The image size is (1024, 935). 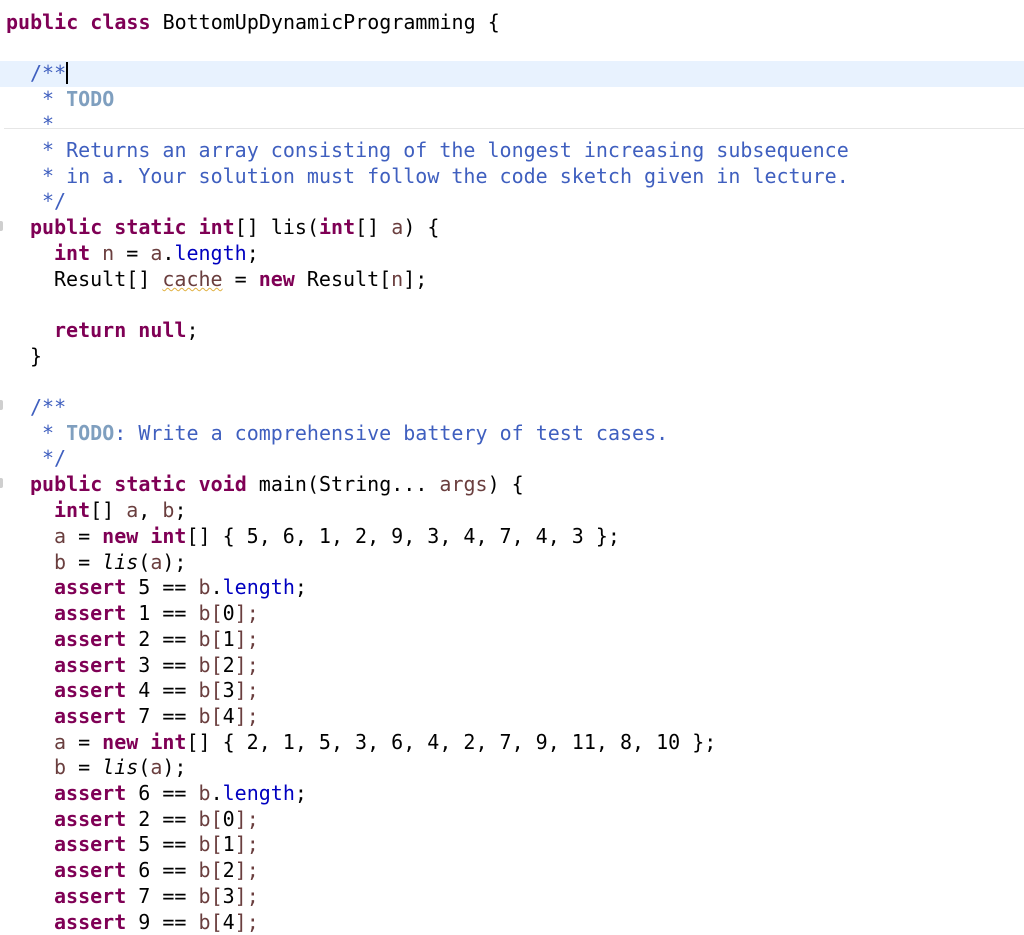 I want to click on keyword-static: static, so click(x=150, y=484).